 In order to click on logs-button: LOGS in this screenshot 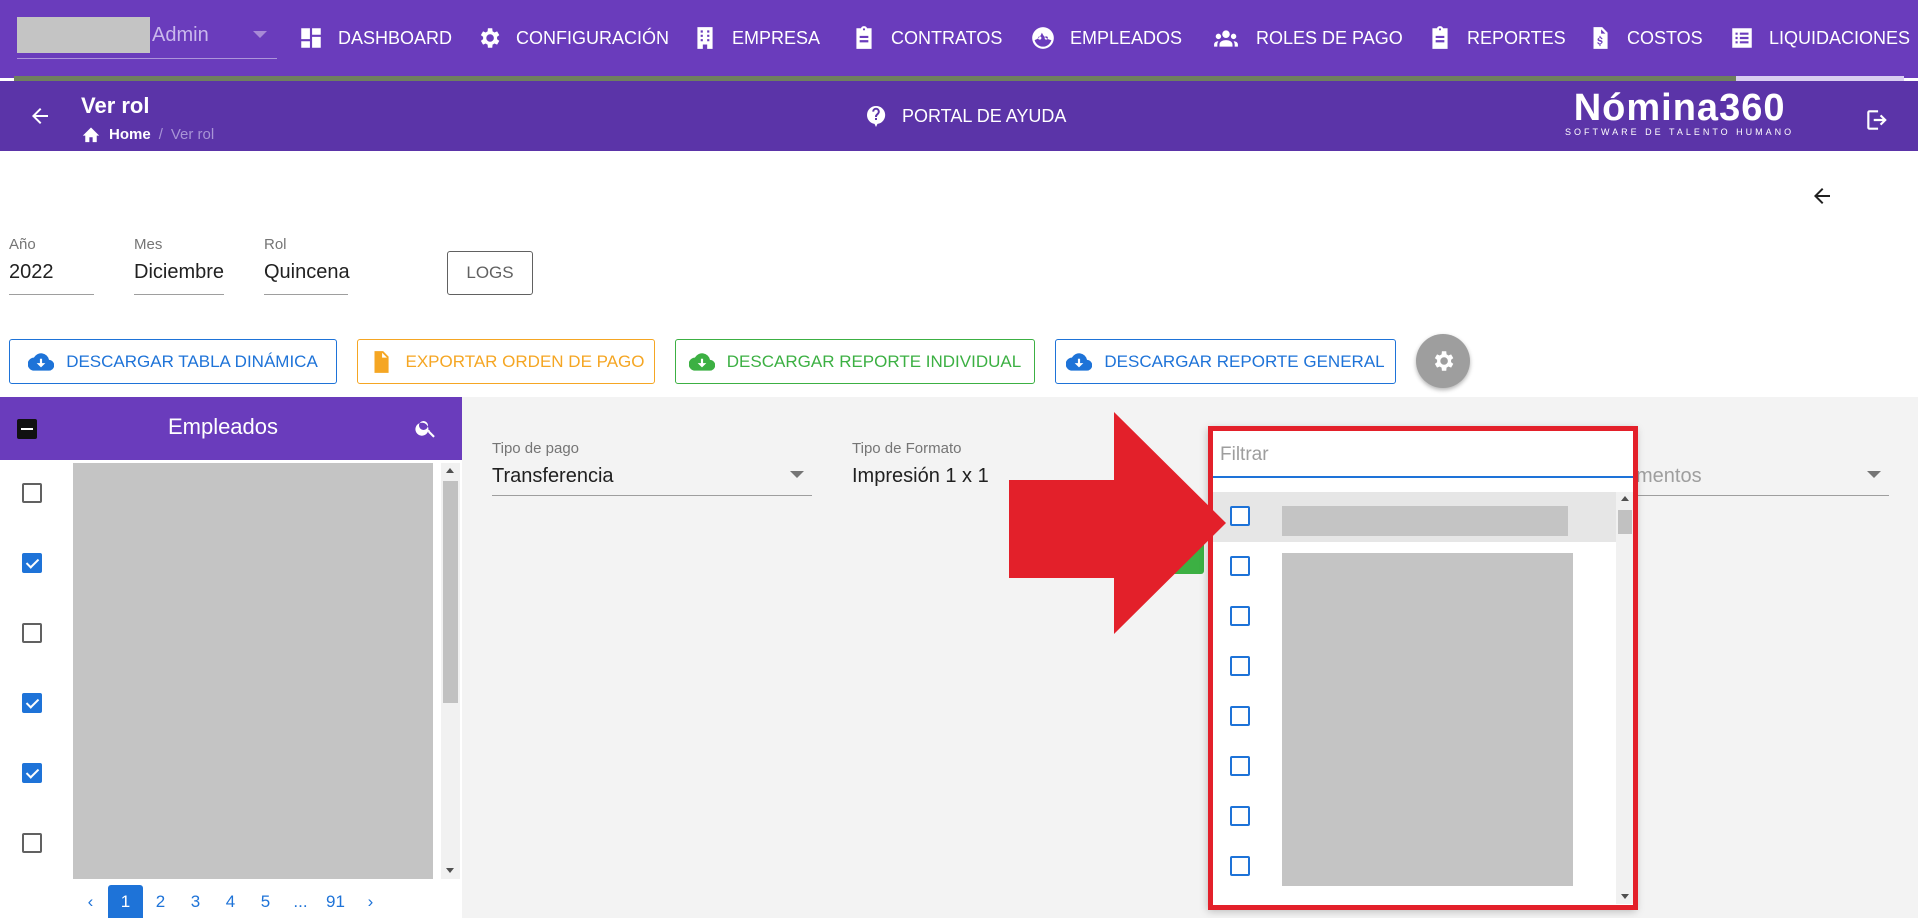, I will do `click(490, 273)`.